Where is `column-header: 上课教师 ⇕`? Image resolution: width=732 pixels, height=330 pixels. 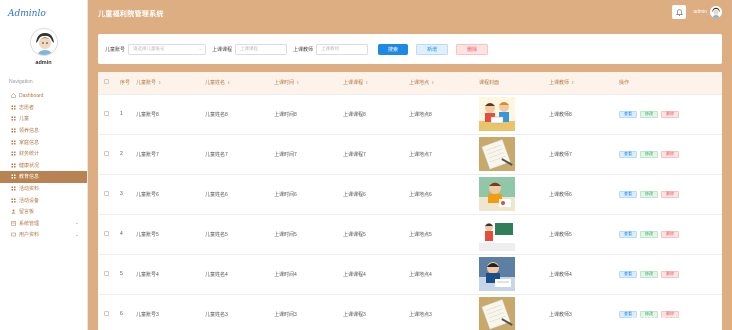
column-header: 上课教师 ⇕ is located at coordinates (578, 83).